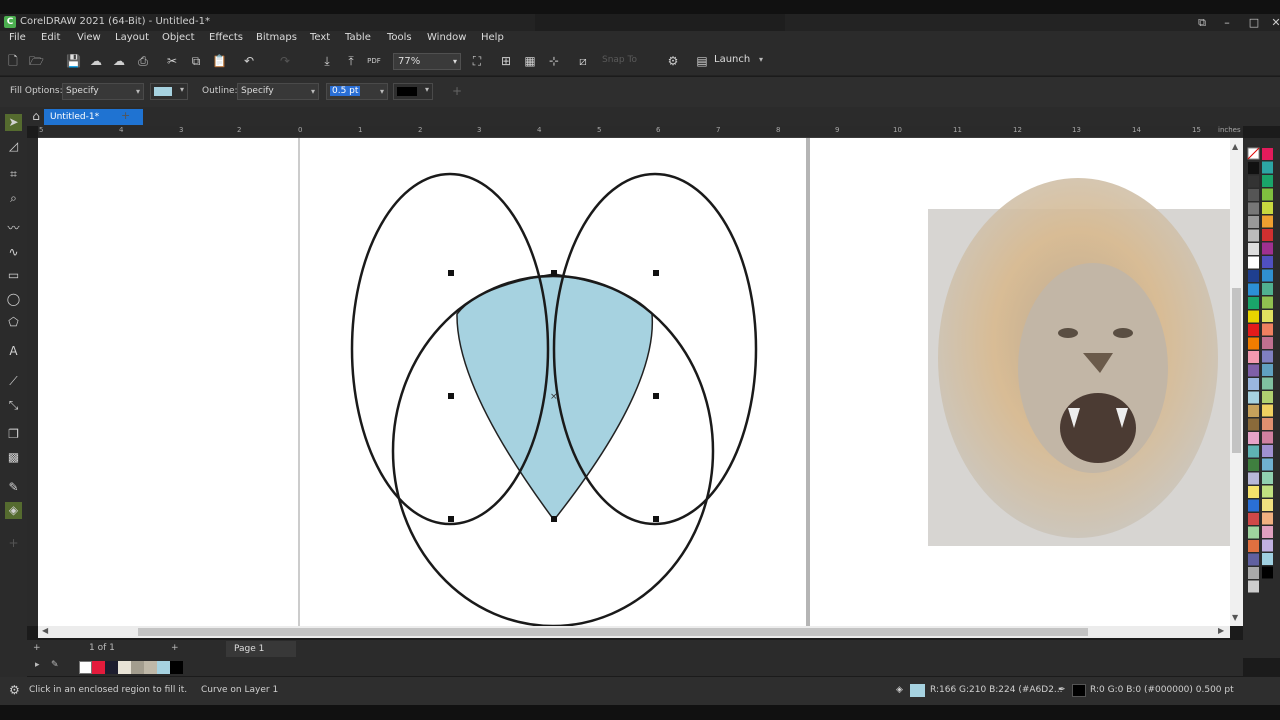  What do you see at coordinates (554, 61) in the screenshot?
I see `show-guidelines-icon: ⊹` at bounding box center [554, 61].